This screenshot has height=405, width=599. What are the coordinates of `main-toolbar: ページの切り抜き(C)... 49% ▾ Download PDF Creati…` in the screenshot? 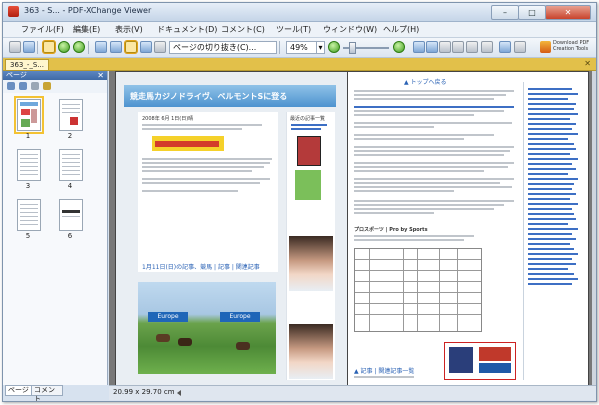 It's located at (299, 48).